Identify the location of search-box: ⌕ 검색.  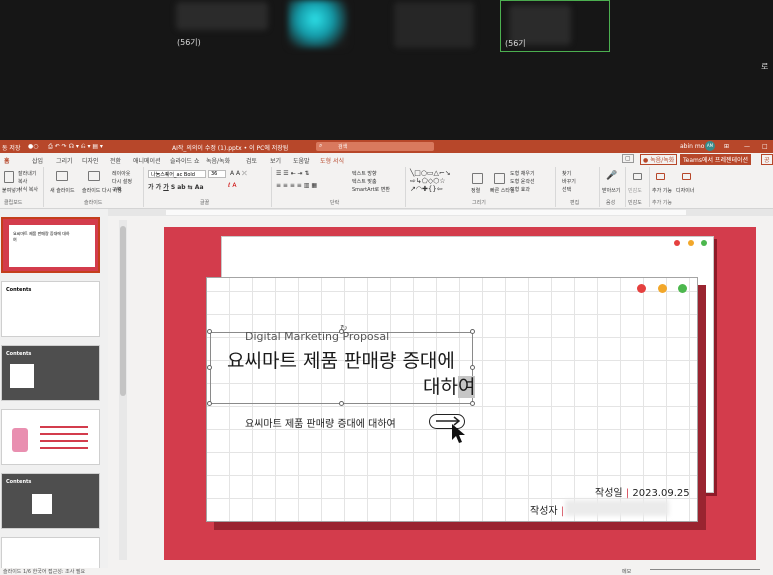
(375, 146).